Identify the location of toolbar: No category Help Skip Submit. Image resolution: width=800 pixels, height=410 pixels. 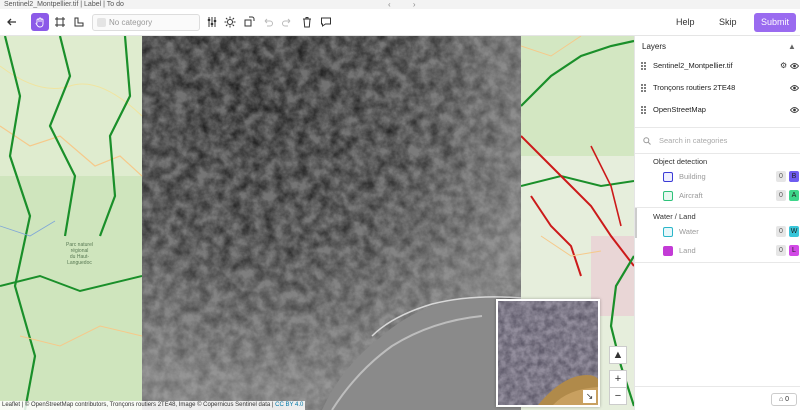
(400, 22).